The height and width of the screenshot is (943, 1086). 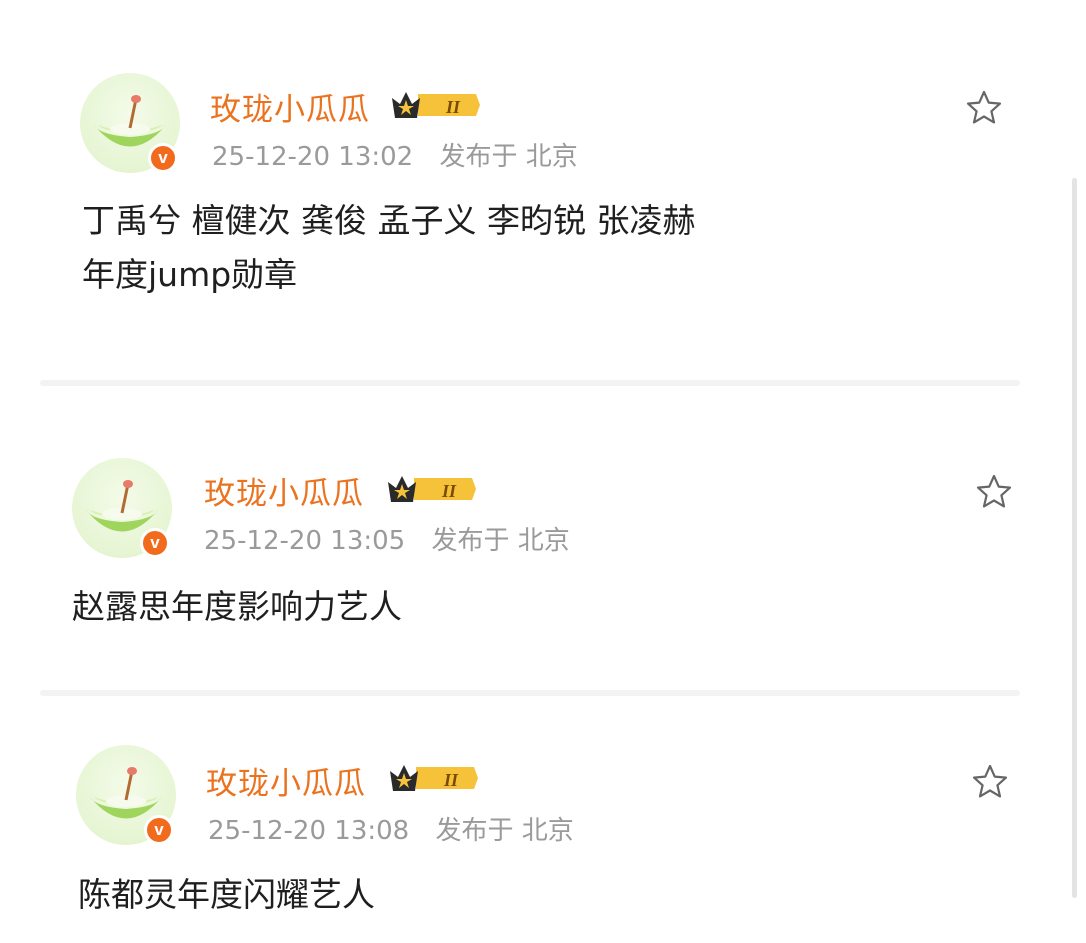 I want to click on post-meta: 25-12-20 13:05 发布于 北京, so click(x=387, y=538).